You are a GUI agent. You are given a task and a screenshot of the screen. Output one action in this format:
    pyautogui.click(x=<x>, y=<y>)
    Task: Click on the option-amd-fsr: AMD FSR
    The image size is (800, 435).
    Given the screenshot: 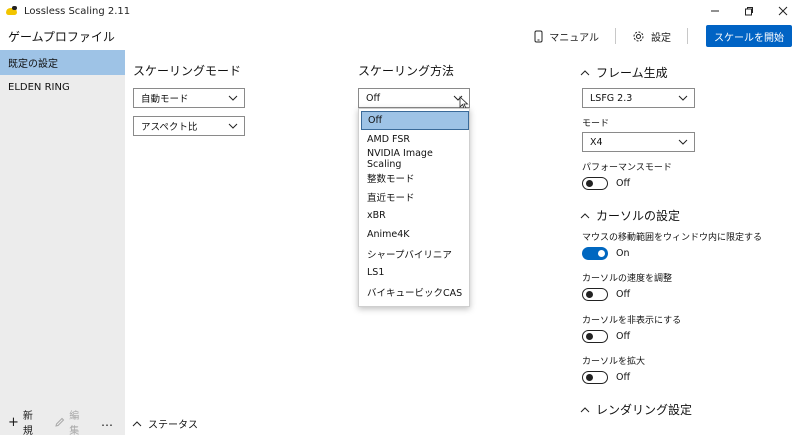 What is the action you would take?
    pyautogui.click(x=415, y=139)
    